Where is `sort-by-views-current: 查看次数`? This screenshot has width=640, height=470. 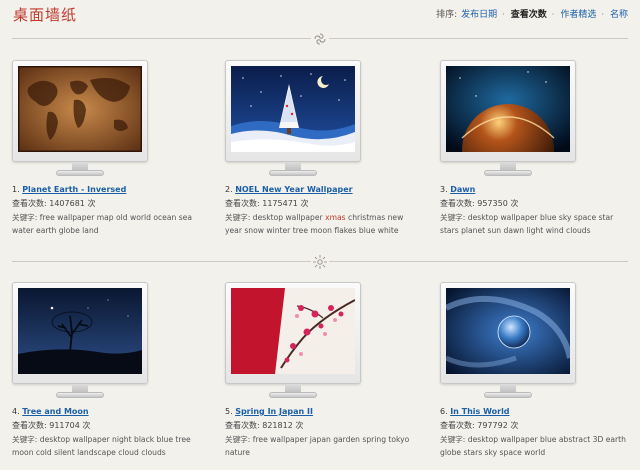 sort-by-views-current: 查看次数 is located at coordinates (528, 15).